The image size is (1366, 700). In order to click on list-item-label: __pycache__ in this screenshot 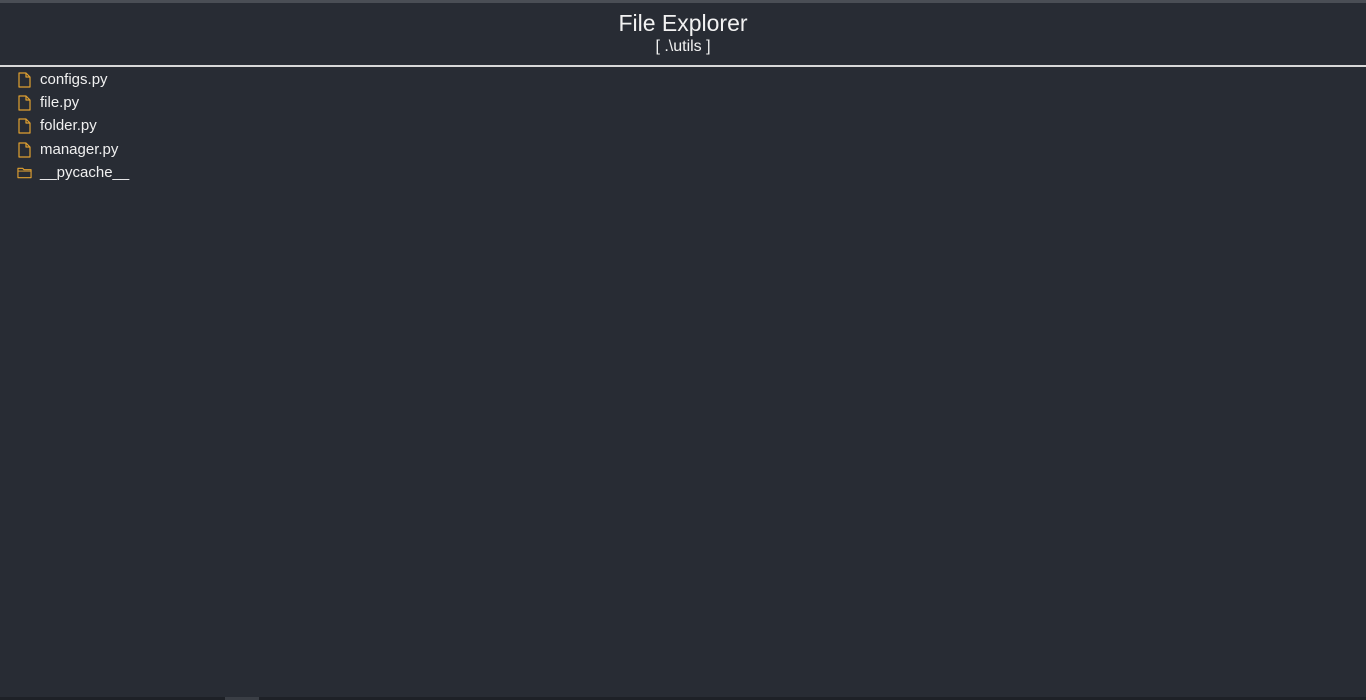, I will do `click(85, 172)`.